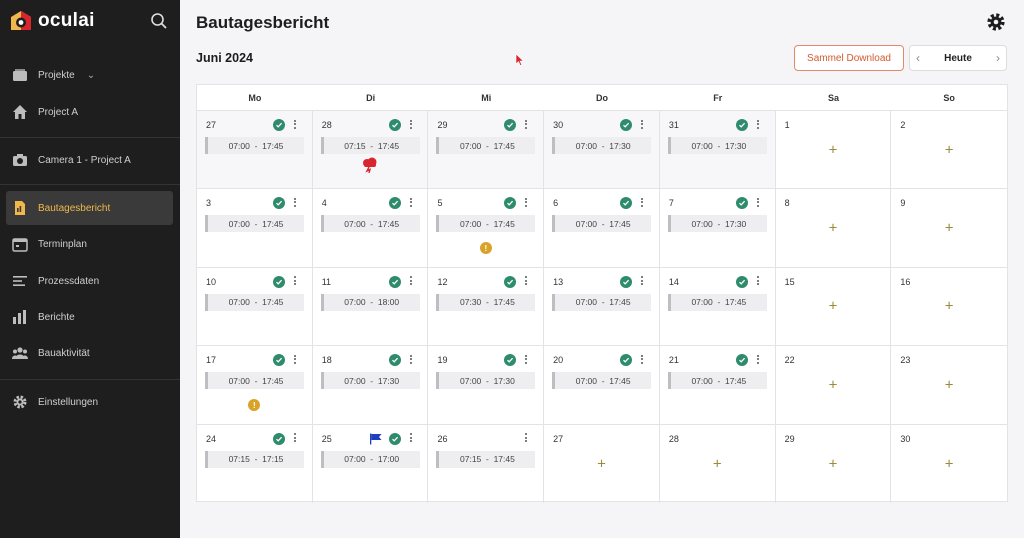 The height and width of the screenshot is (538, 1024). What do you see at coordinates (717, 150) in the screenshot?
I see `day-cell: 31 07:00 - 17:30` at bounding box center [717, 150].